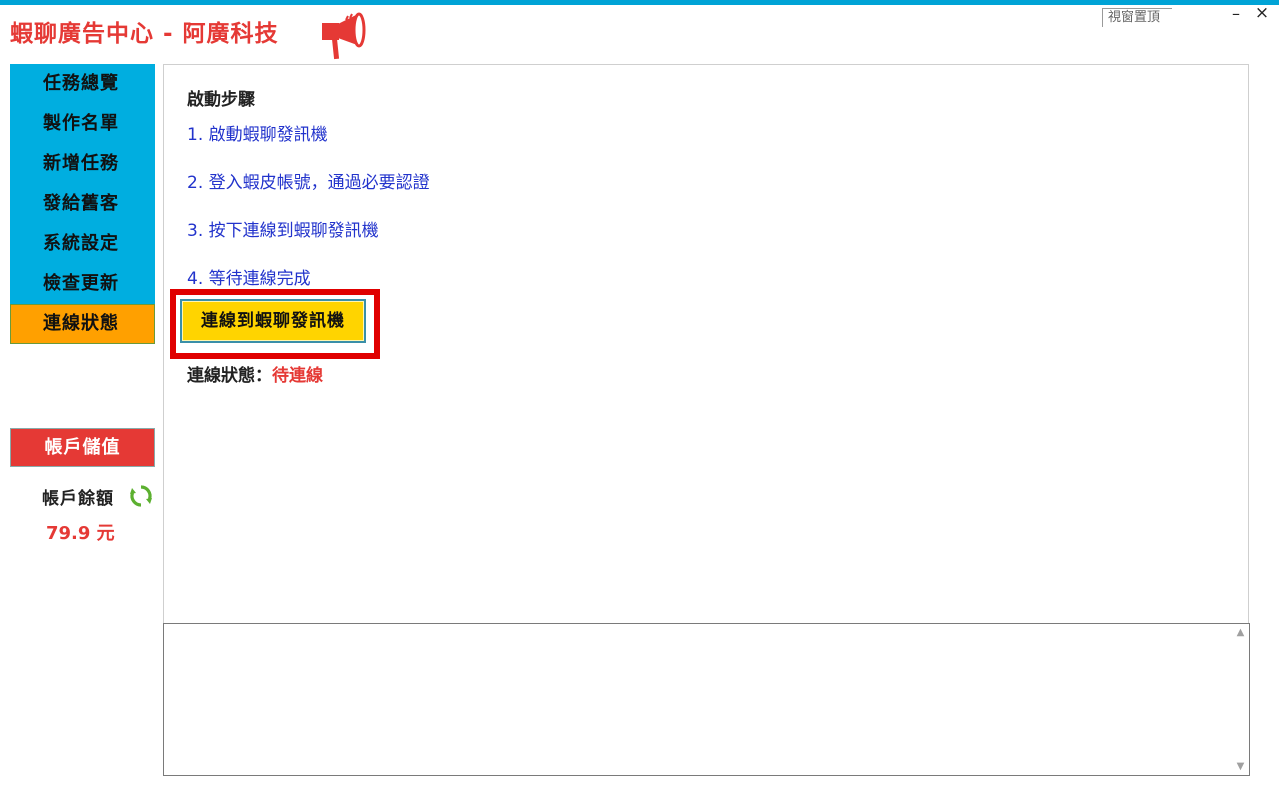  I want to click on sidebar-item-system-settings: 系統設定, so click(82, 244).